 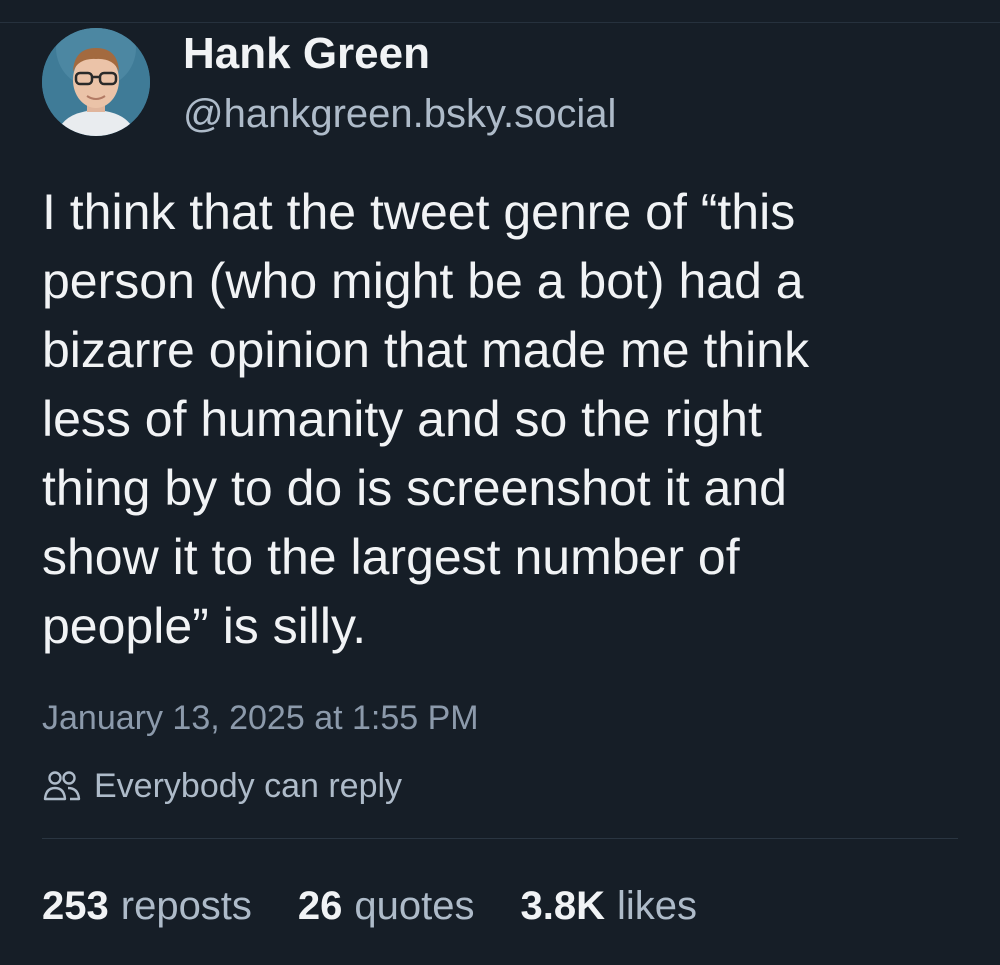 I want to click on reply-setting-label: Everybody can reply, so click(x=248, y=785).